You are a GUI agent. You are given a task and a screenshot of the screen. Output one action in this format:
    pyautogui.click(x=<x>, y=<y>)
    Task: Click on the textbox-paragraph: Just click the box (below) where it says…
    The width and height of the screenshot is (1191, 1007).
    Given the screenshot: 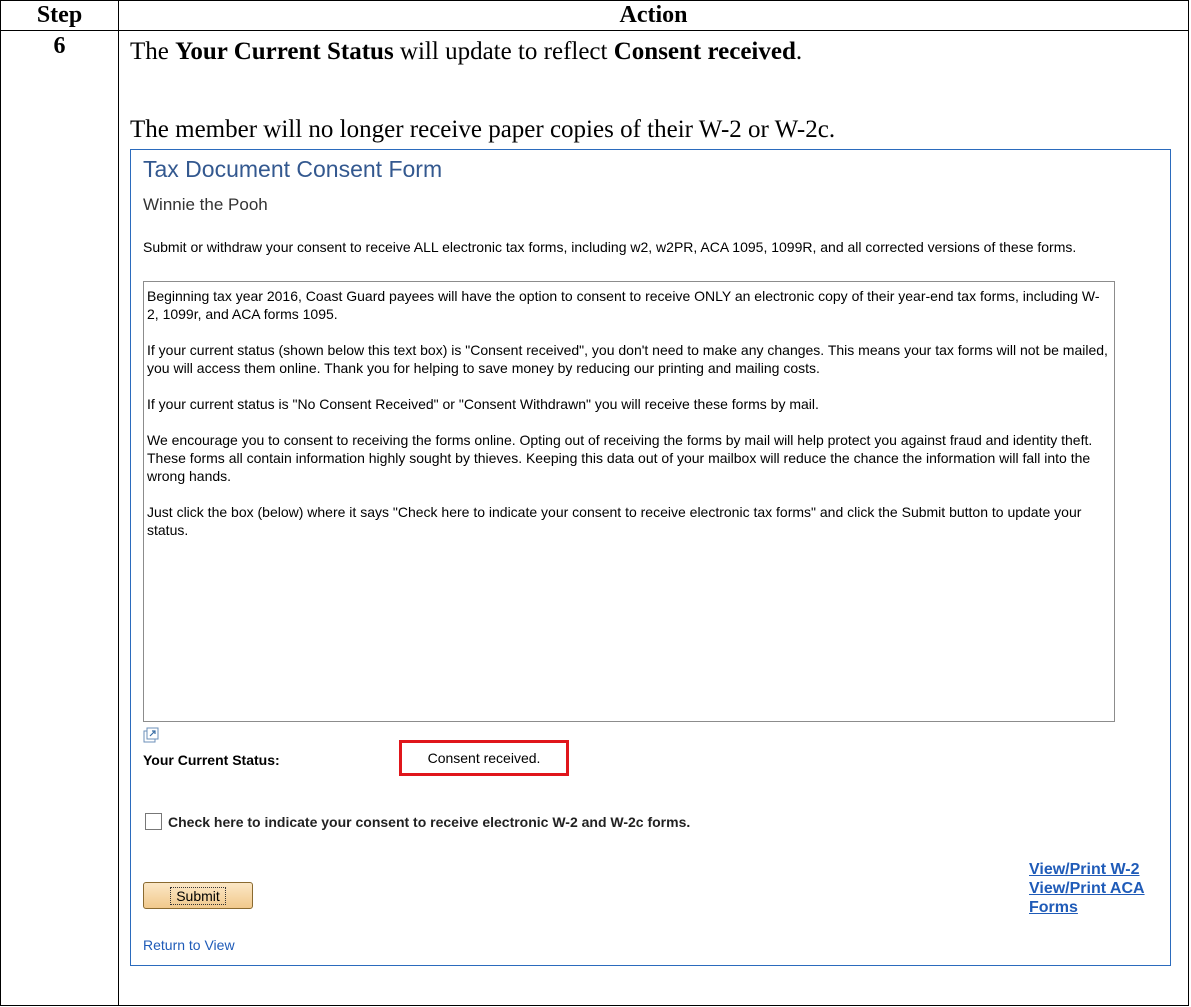 What is the action you would take?
    pyautogui.click(x=614, y=521)
    